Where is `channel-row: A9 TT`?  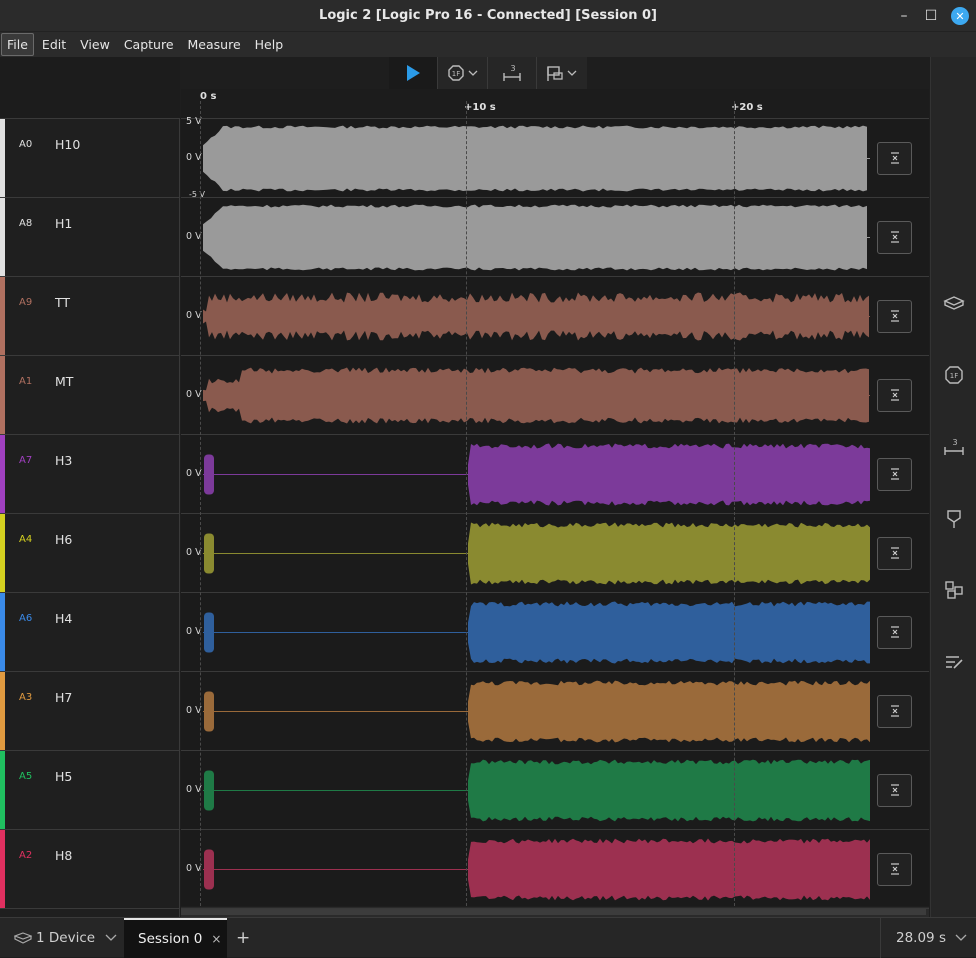 channel-row: A9 TT is located at coordinates (90, 316).